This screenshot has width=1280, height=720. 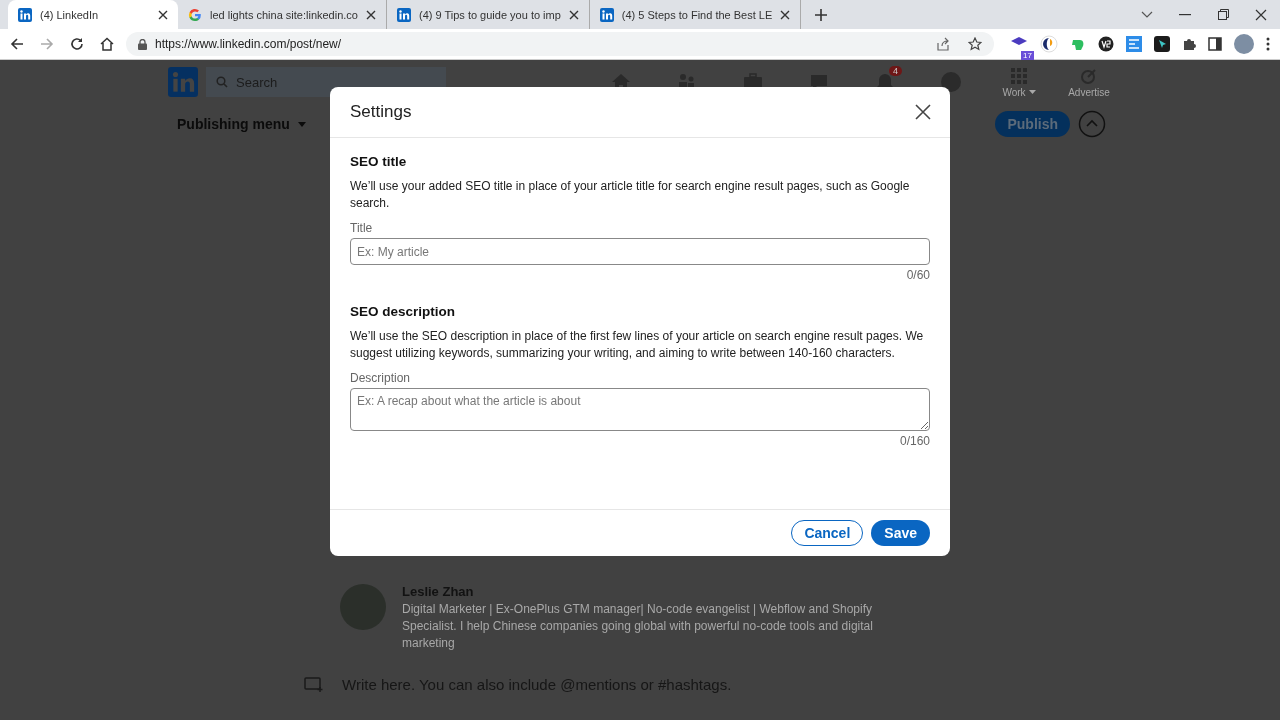 I want to click on url-text: https://www.linkedin.com/post/new/, so click(x=248, y=44).